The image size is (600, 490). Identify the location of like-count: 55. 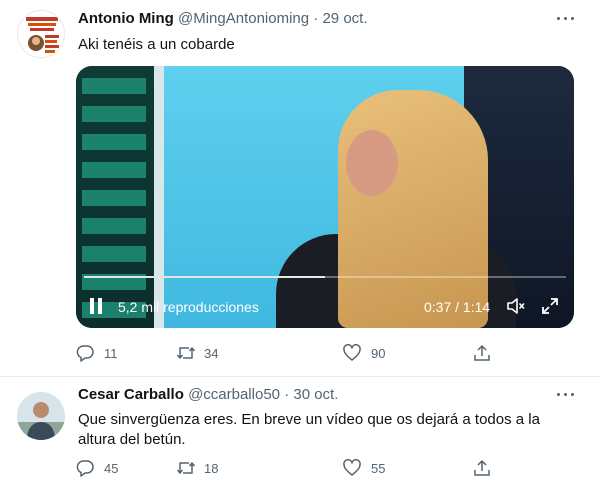
(378, 468).